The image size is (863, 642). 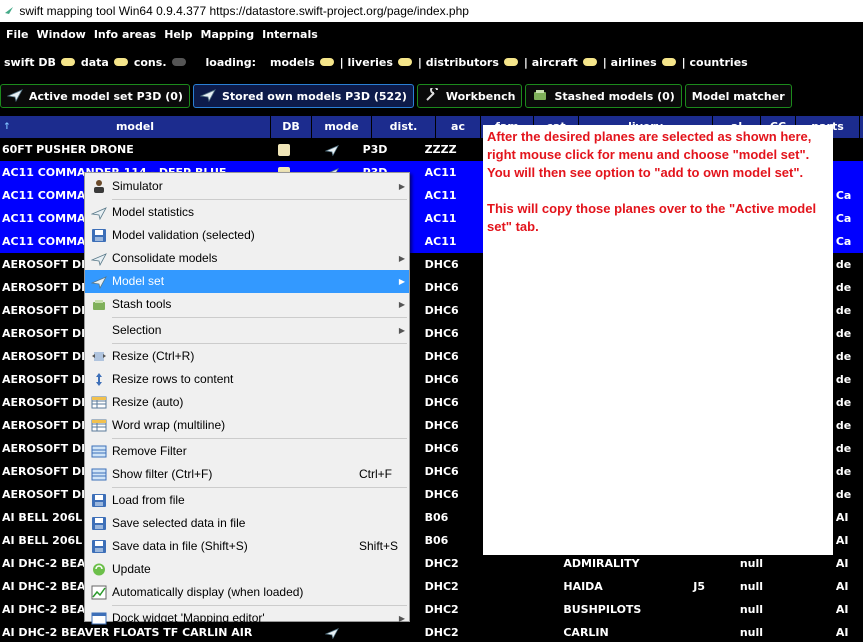 What do you see at coordinates (228, 34) in the screenshot?
I see `menu-mapping: Mapping` at bounding box center [228, 34].